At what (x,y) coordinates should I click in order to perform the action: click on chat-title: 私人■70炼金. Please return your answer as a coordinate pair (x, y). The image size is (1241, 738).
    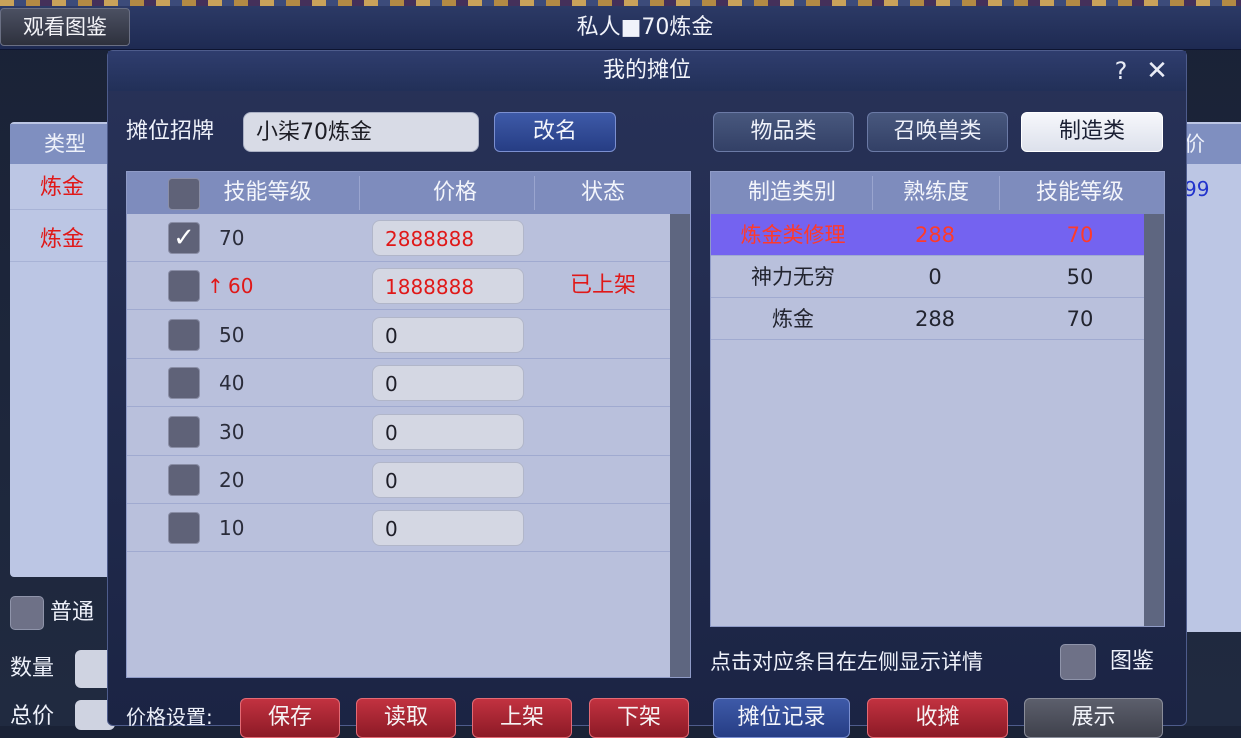
    Looking at the image, I should click on (645, 27).